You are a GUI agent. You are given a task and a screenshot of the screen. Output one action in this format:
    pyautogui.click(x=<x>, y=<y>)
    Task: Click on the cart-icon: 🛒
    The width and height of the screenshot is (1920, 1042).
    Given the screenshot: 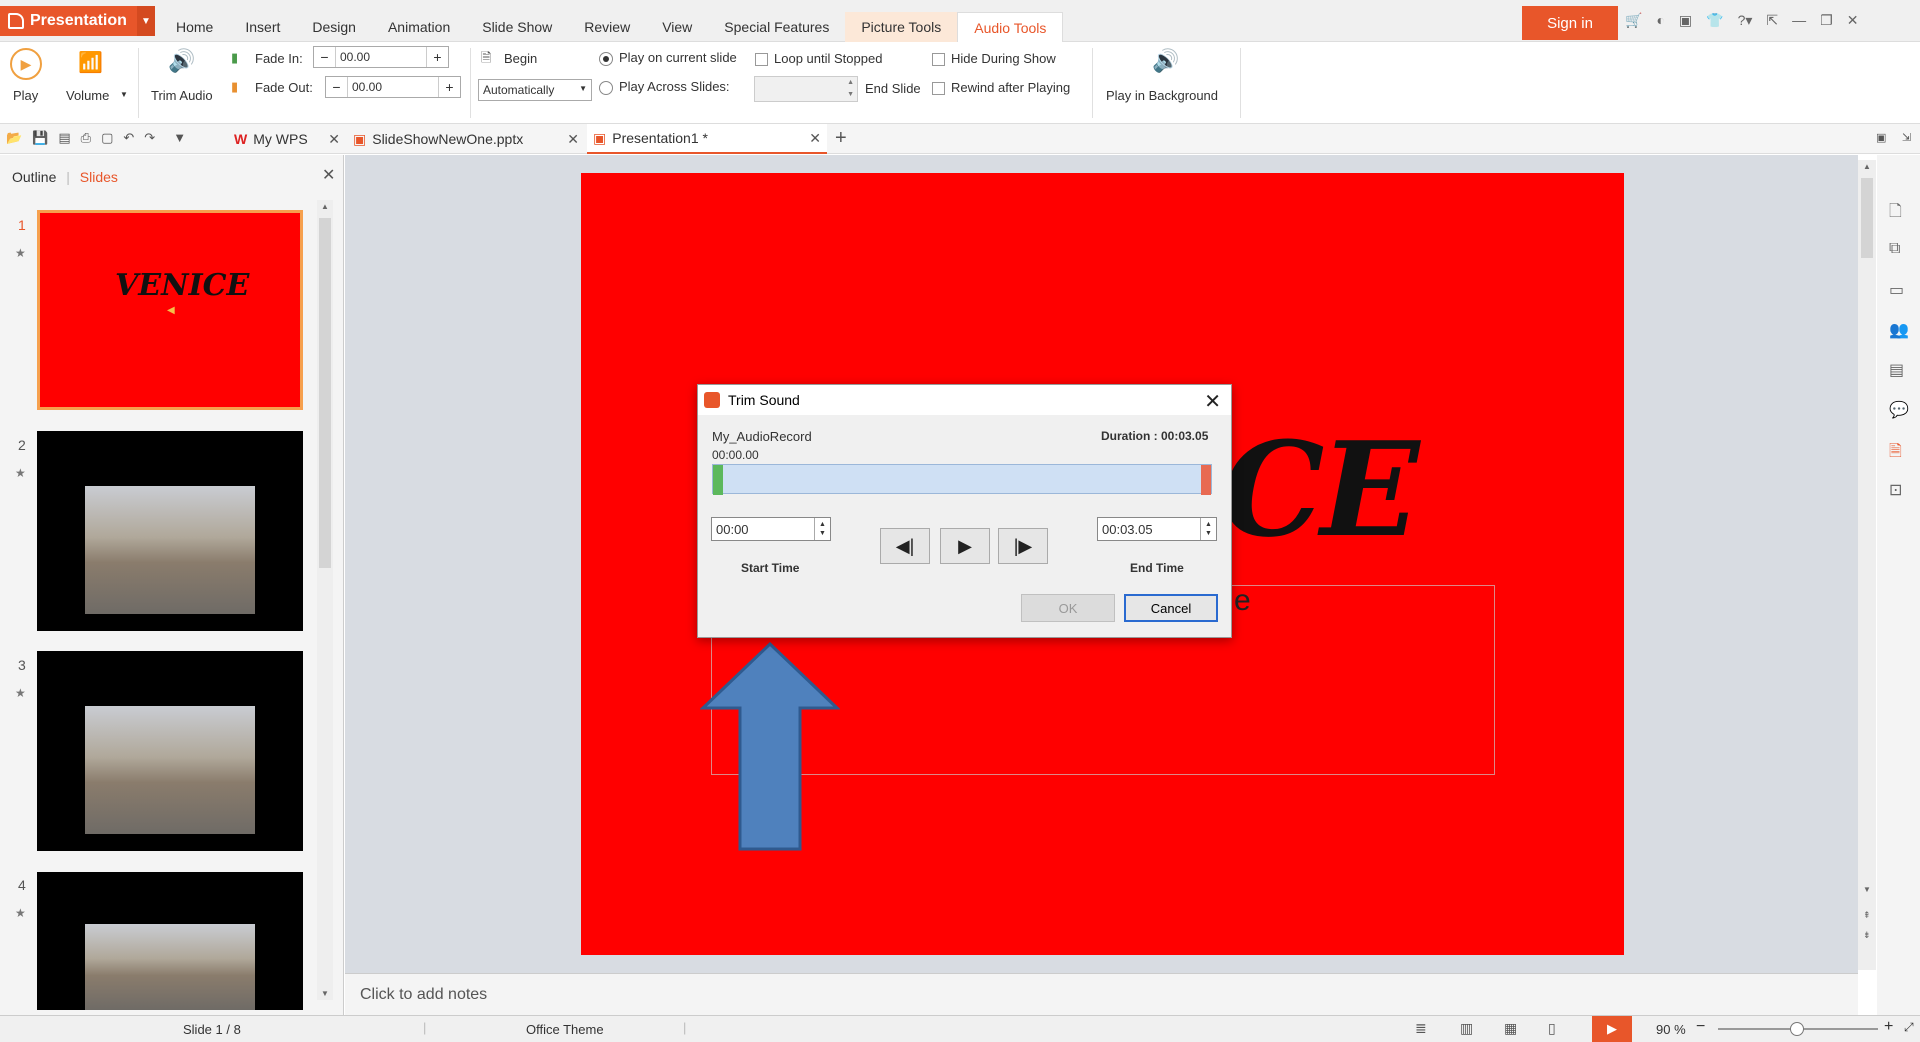 What is the action you would take?
    pyautogui.click(x=1633, y=20)
    